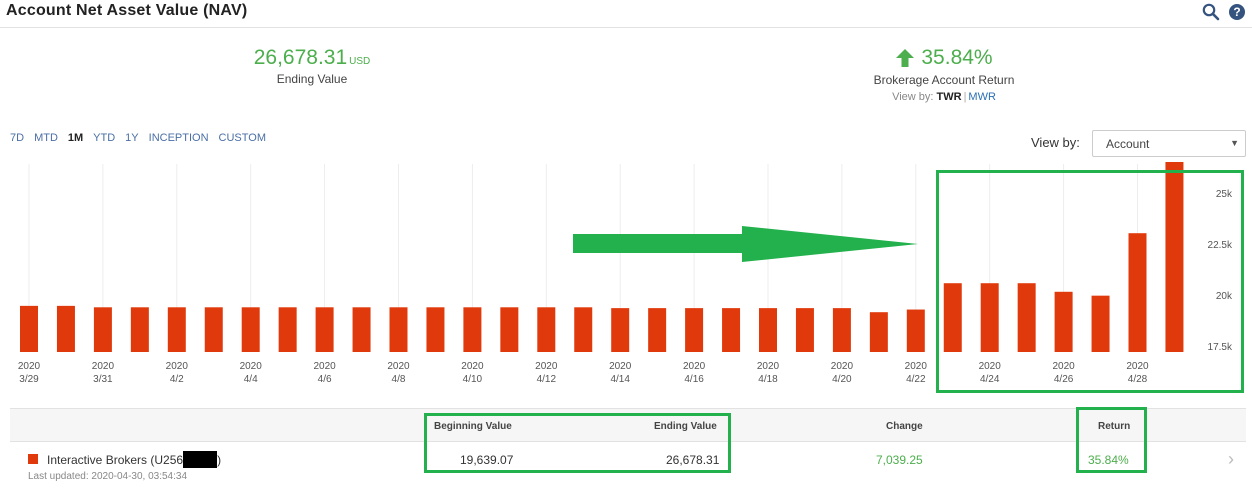  I want to click on ending-value-summary: 26,678.31 USD Ending Value, so click(312, 66).